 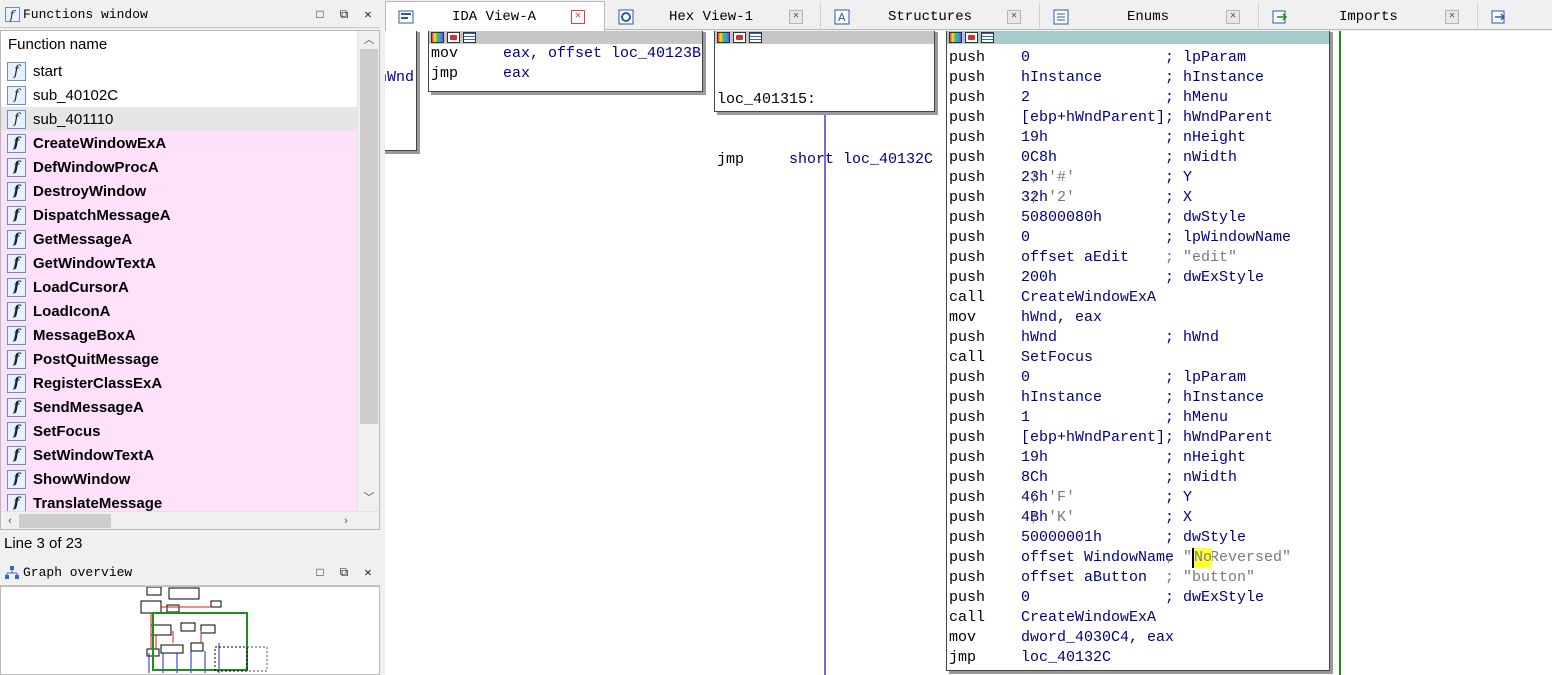 What do you see at coordinates (1369, 16) in the screenshot?
I see `tab-imports: Imports ✕` at bounding box center [1369, 16].